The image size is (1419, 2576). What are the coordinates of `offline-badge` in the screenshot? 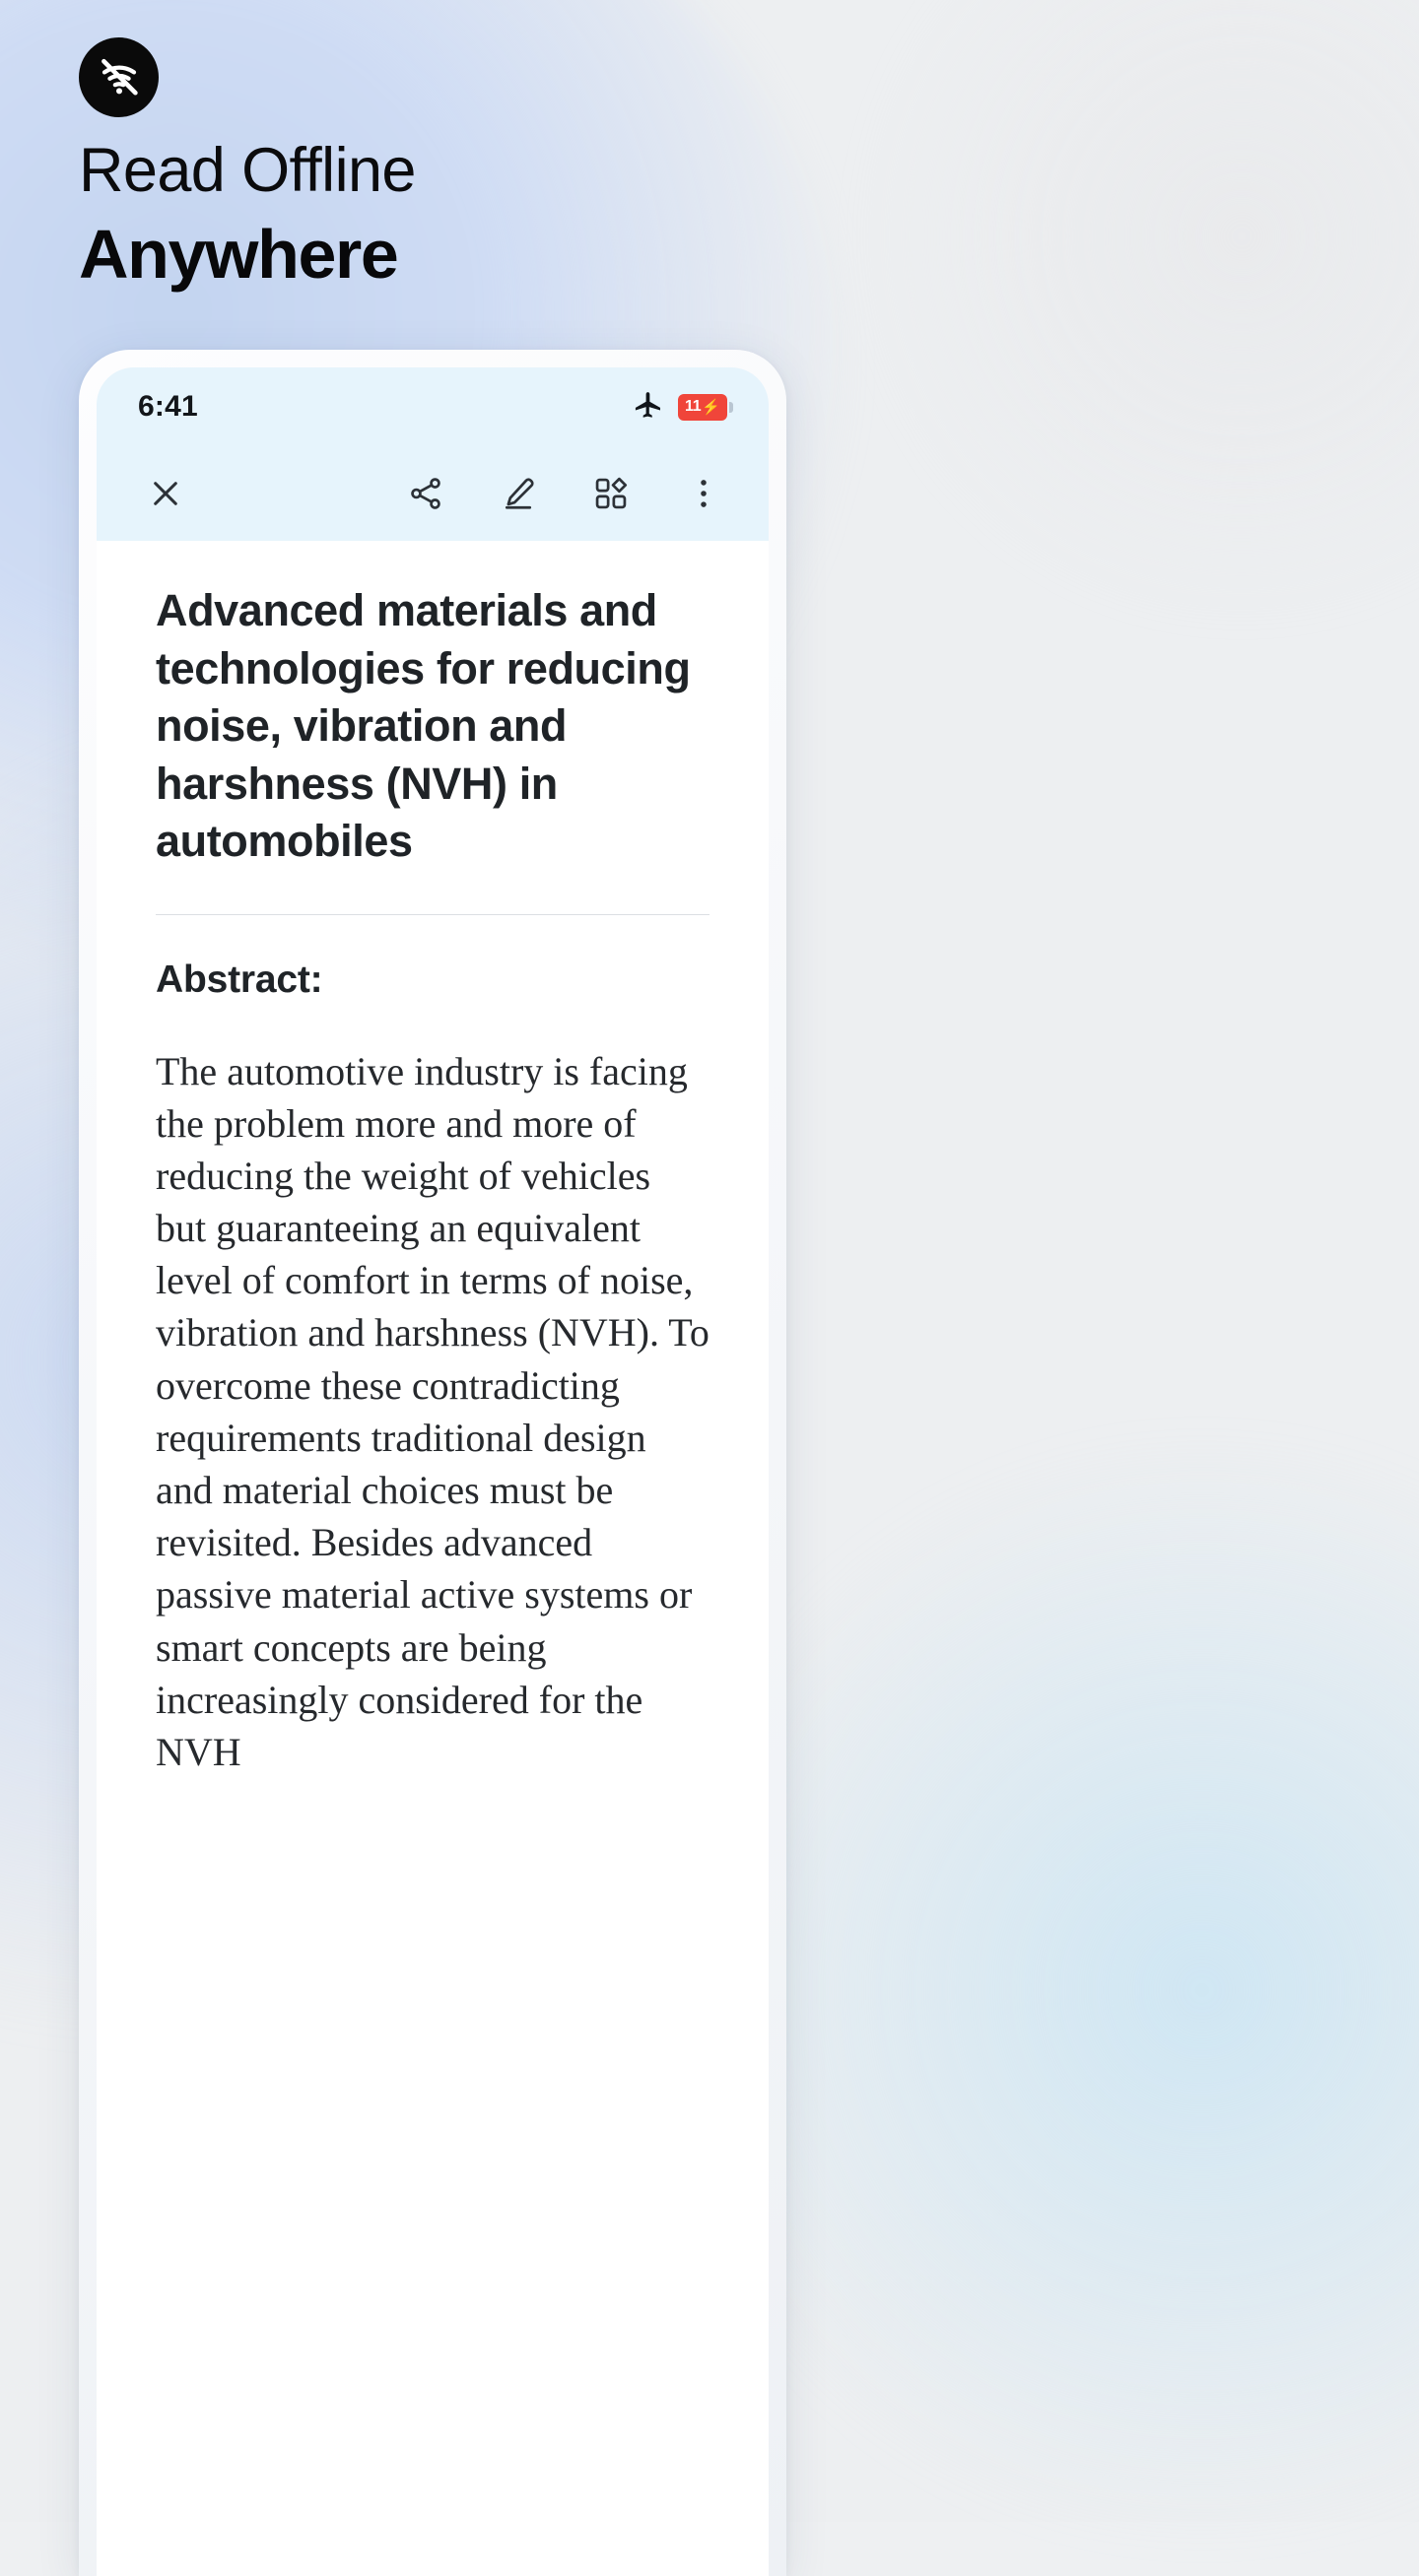 It's located at (119, 77).